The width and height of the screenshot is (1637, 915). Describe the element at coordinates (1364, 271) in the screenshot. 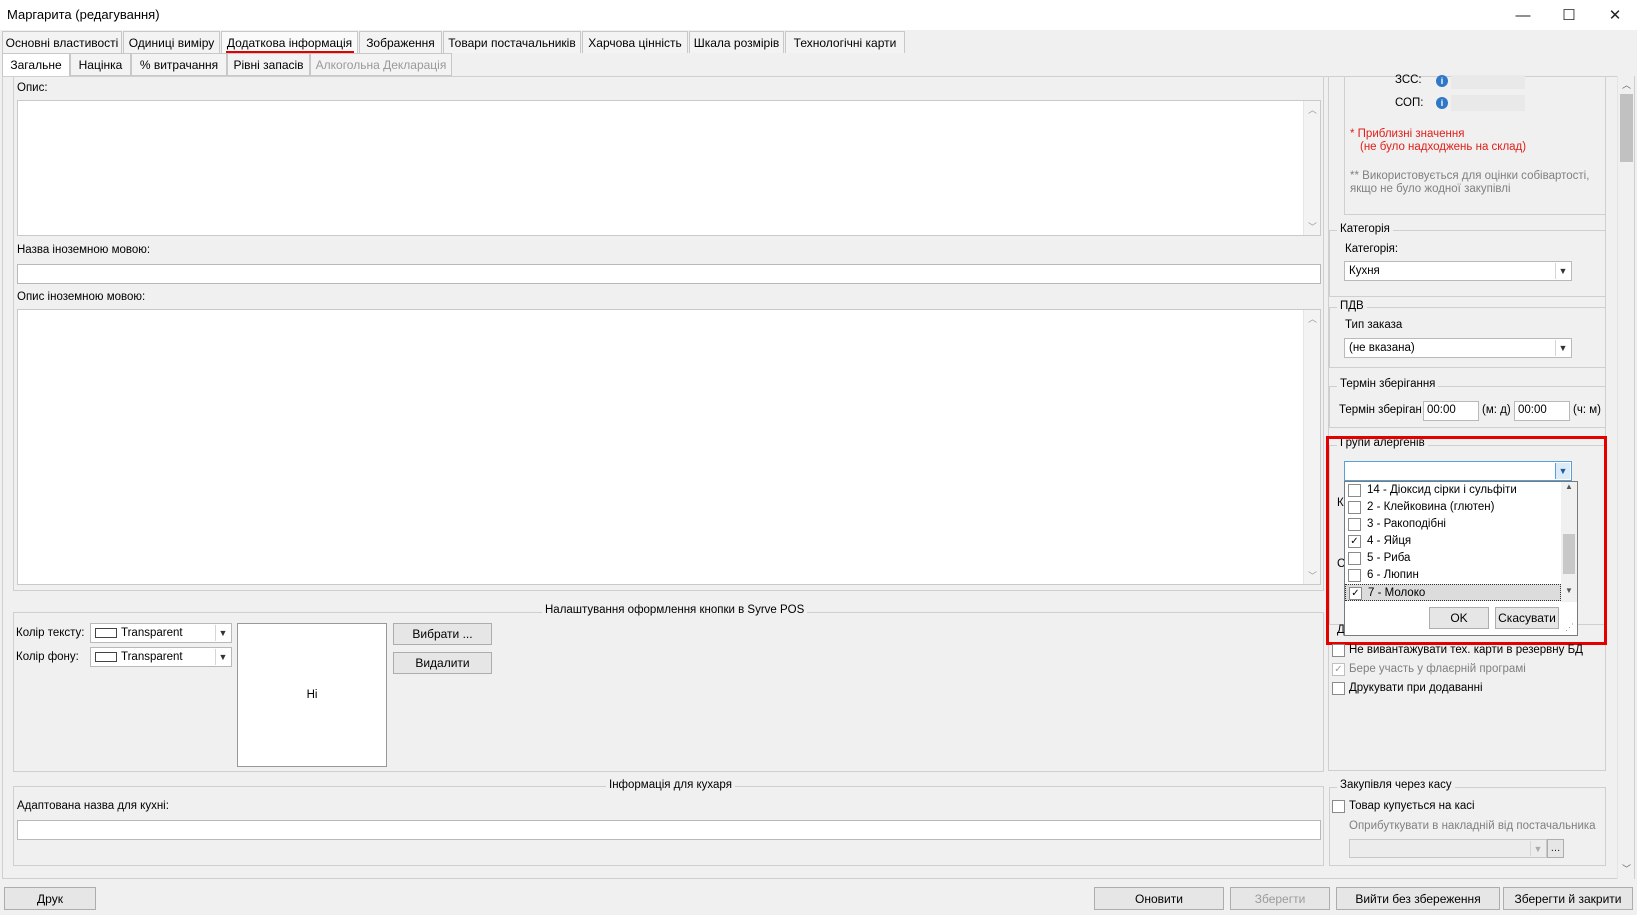

I see `category-value: Кухня` at that location.